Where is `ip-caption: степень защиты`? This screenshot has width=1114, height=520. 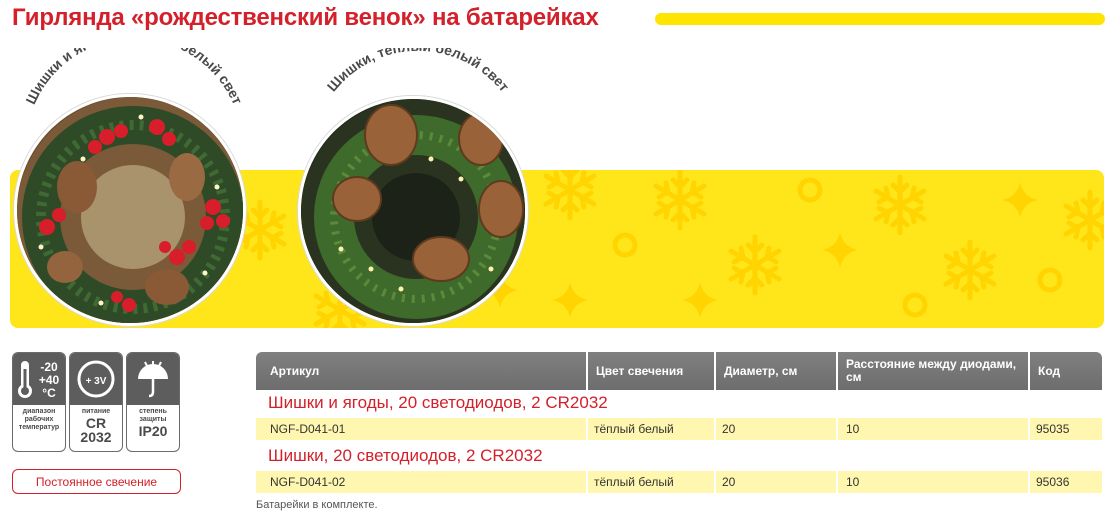
ip-caption: степень защиты is located at coordinates (153, 415).